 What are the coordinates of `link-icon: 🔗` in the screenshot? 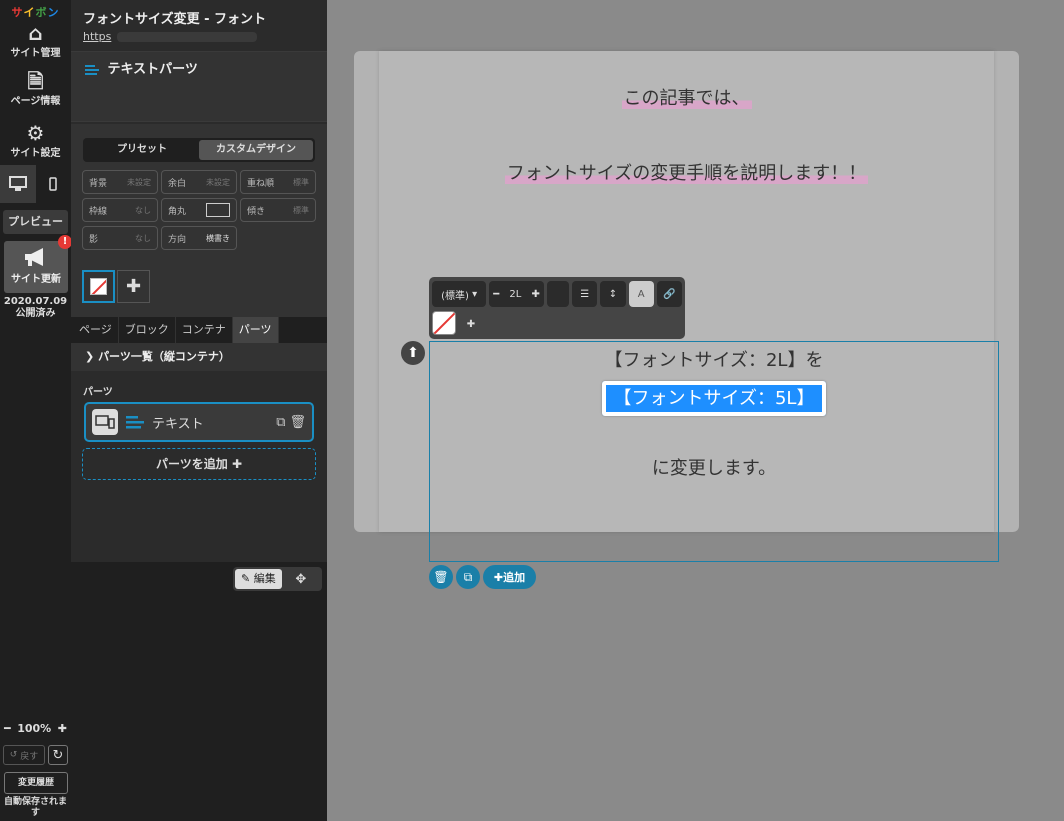 It's located at (669, 294).